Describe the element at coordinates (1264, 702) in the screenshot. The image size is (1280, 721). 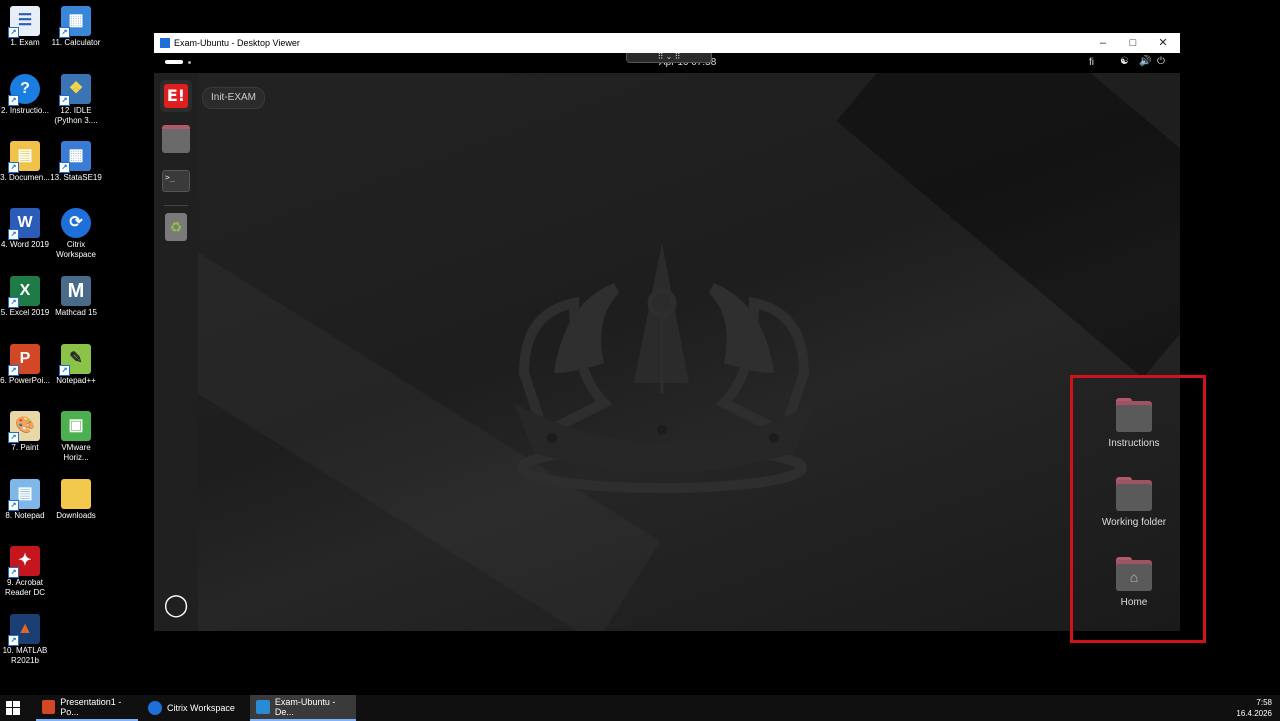
I see `clock-time: 7:58` at that location.